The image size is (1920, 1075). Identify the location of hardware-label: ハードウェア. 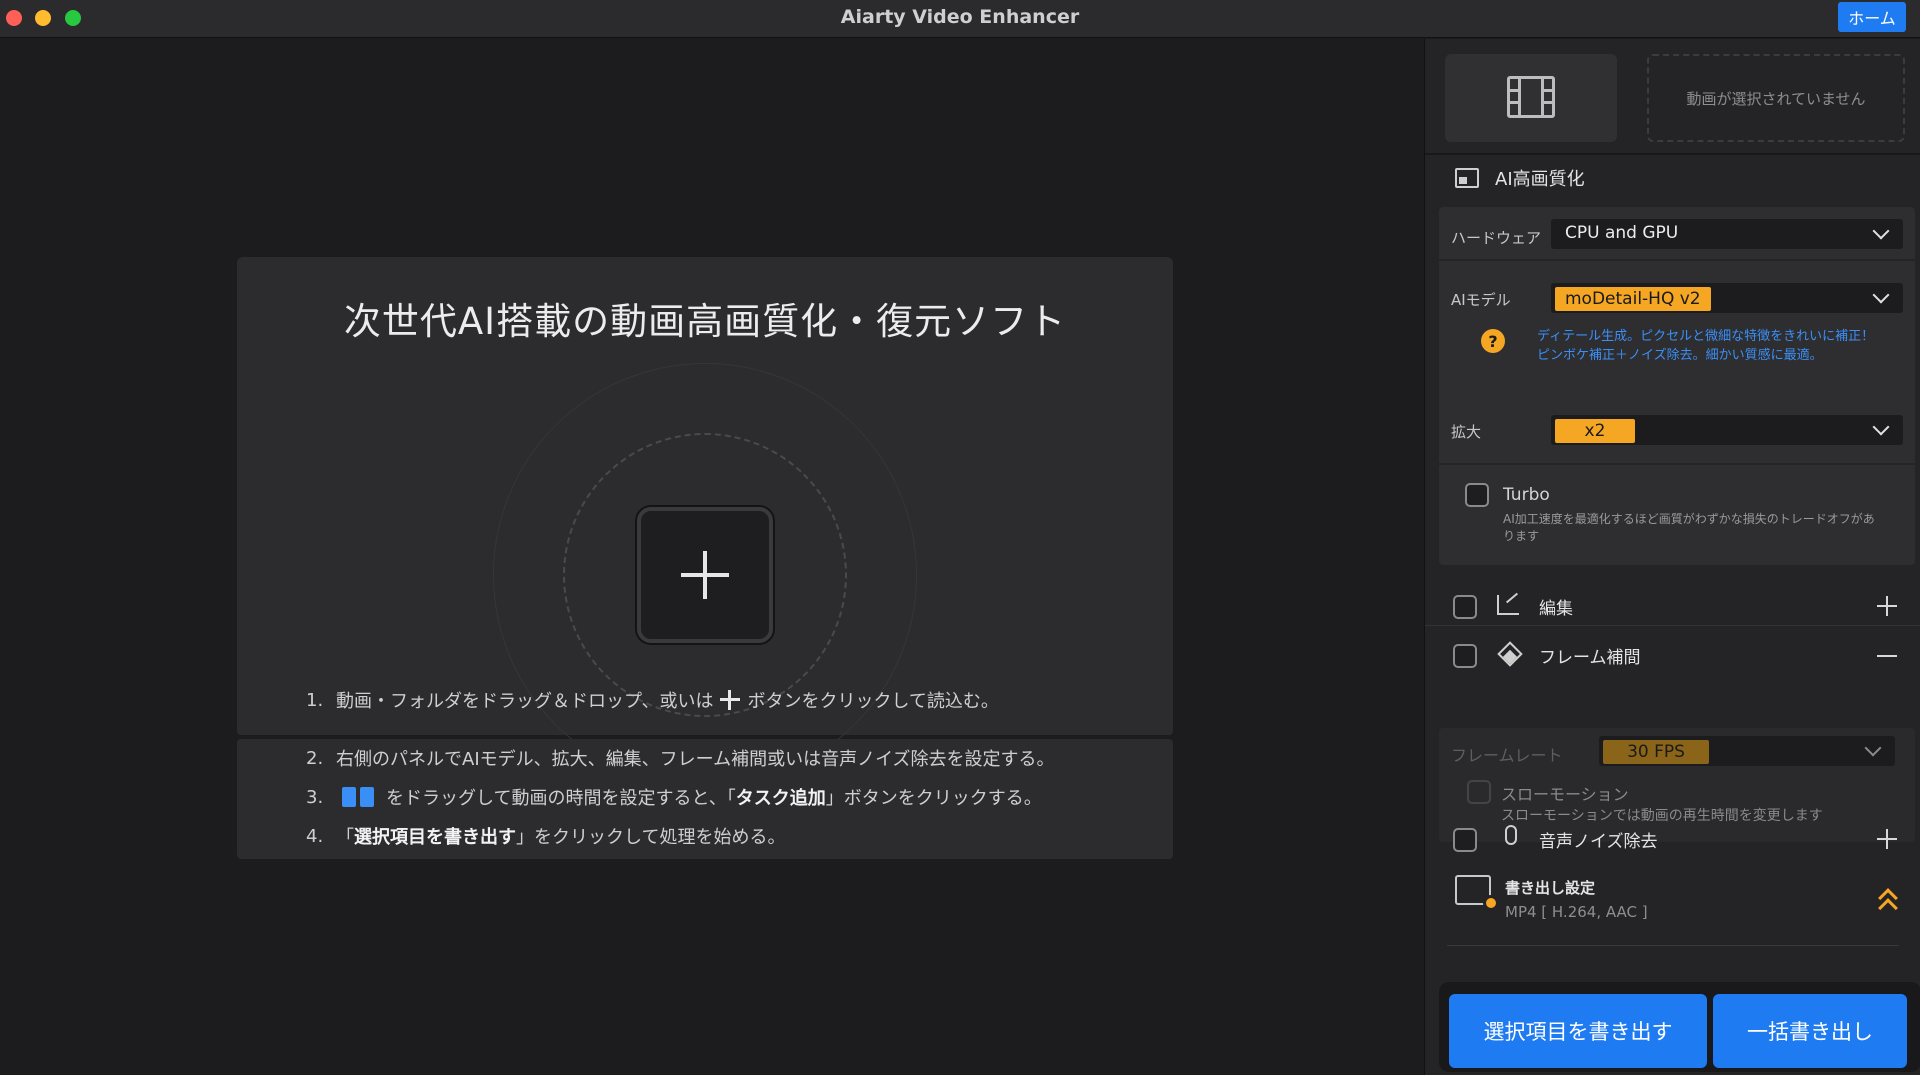
(1496, 238).